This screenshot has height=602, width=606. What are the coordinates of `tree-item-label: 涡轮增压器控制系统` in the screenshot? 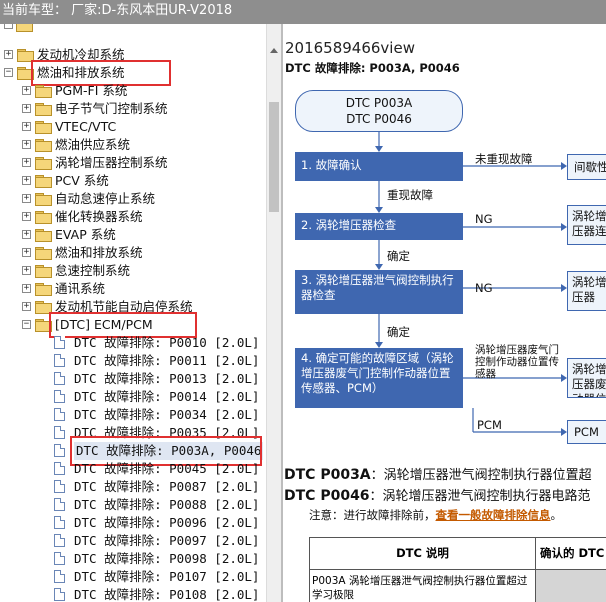 It's located at (111, 162).